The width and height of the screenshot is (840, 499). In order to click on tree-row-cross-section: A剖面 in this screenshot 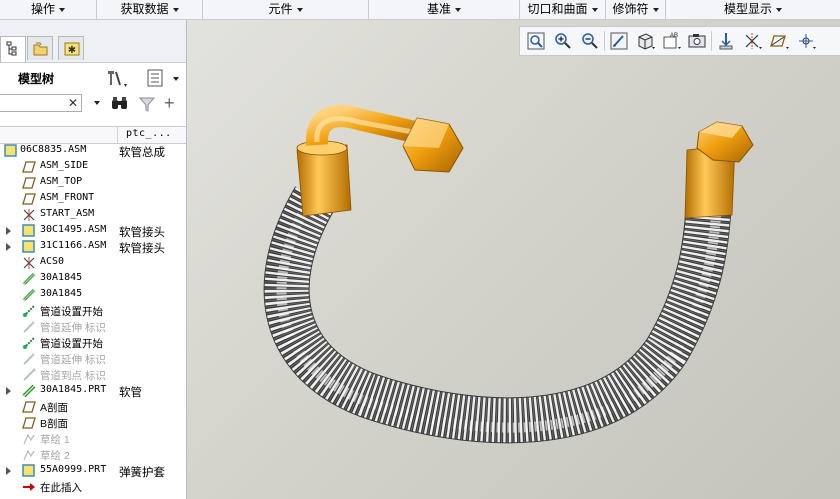, I will do `click(93, 407)`.